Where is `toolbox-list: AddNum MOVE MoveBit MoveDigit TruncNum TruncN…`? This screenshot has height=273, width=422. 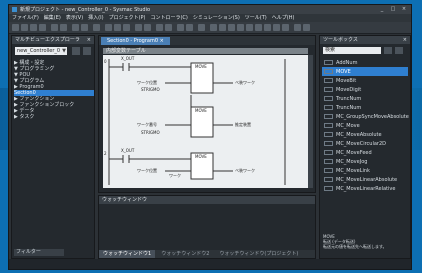
toolbox-list: AddNum MOVE MoveBit MoveDigit TruncNum TruncN… is located at coordinates (365, 125).